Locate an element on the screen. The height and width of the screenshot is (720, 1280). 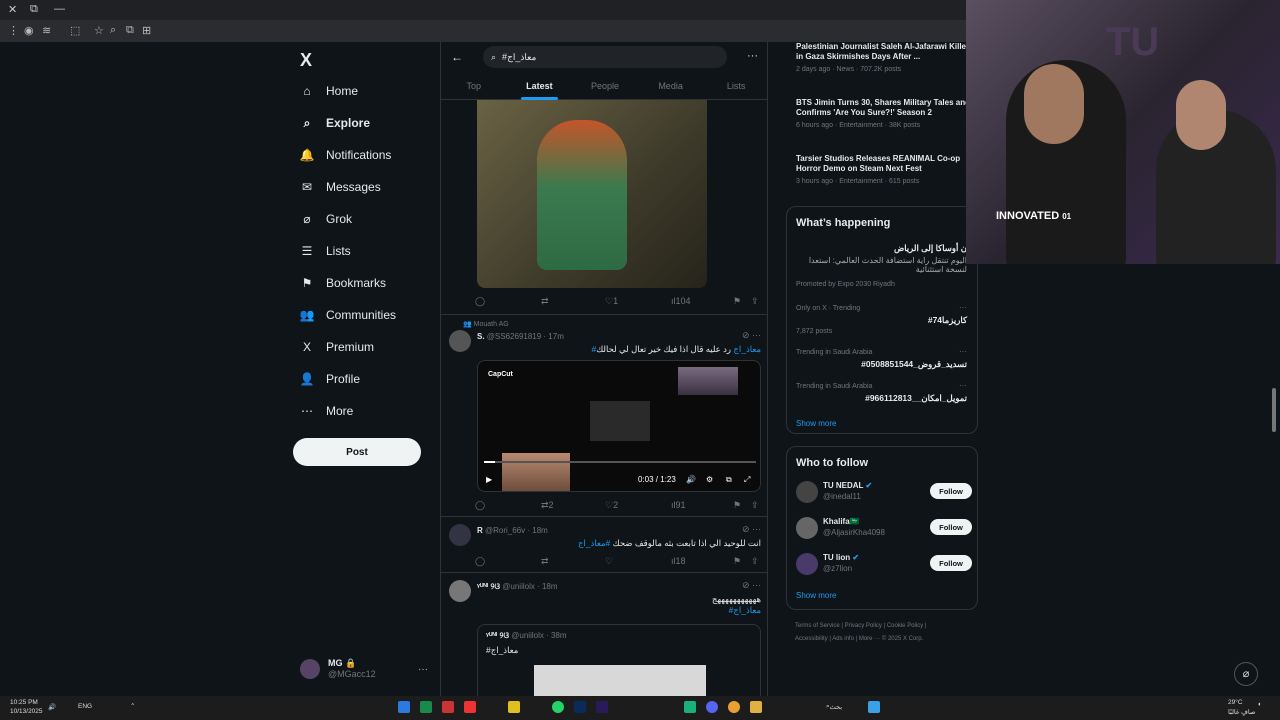
x-logo: X is located at coordinates (306, 60).